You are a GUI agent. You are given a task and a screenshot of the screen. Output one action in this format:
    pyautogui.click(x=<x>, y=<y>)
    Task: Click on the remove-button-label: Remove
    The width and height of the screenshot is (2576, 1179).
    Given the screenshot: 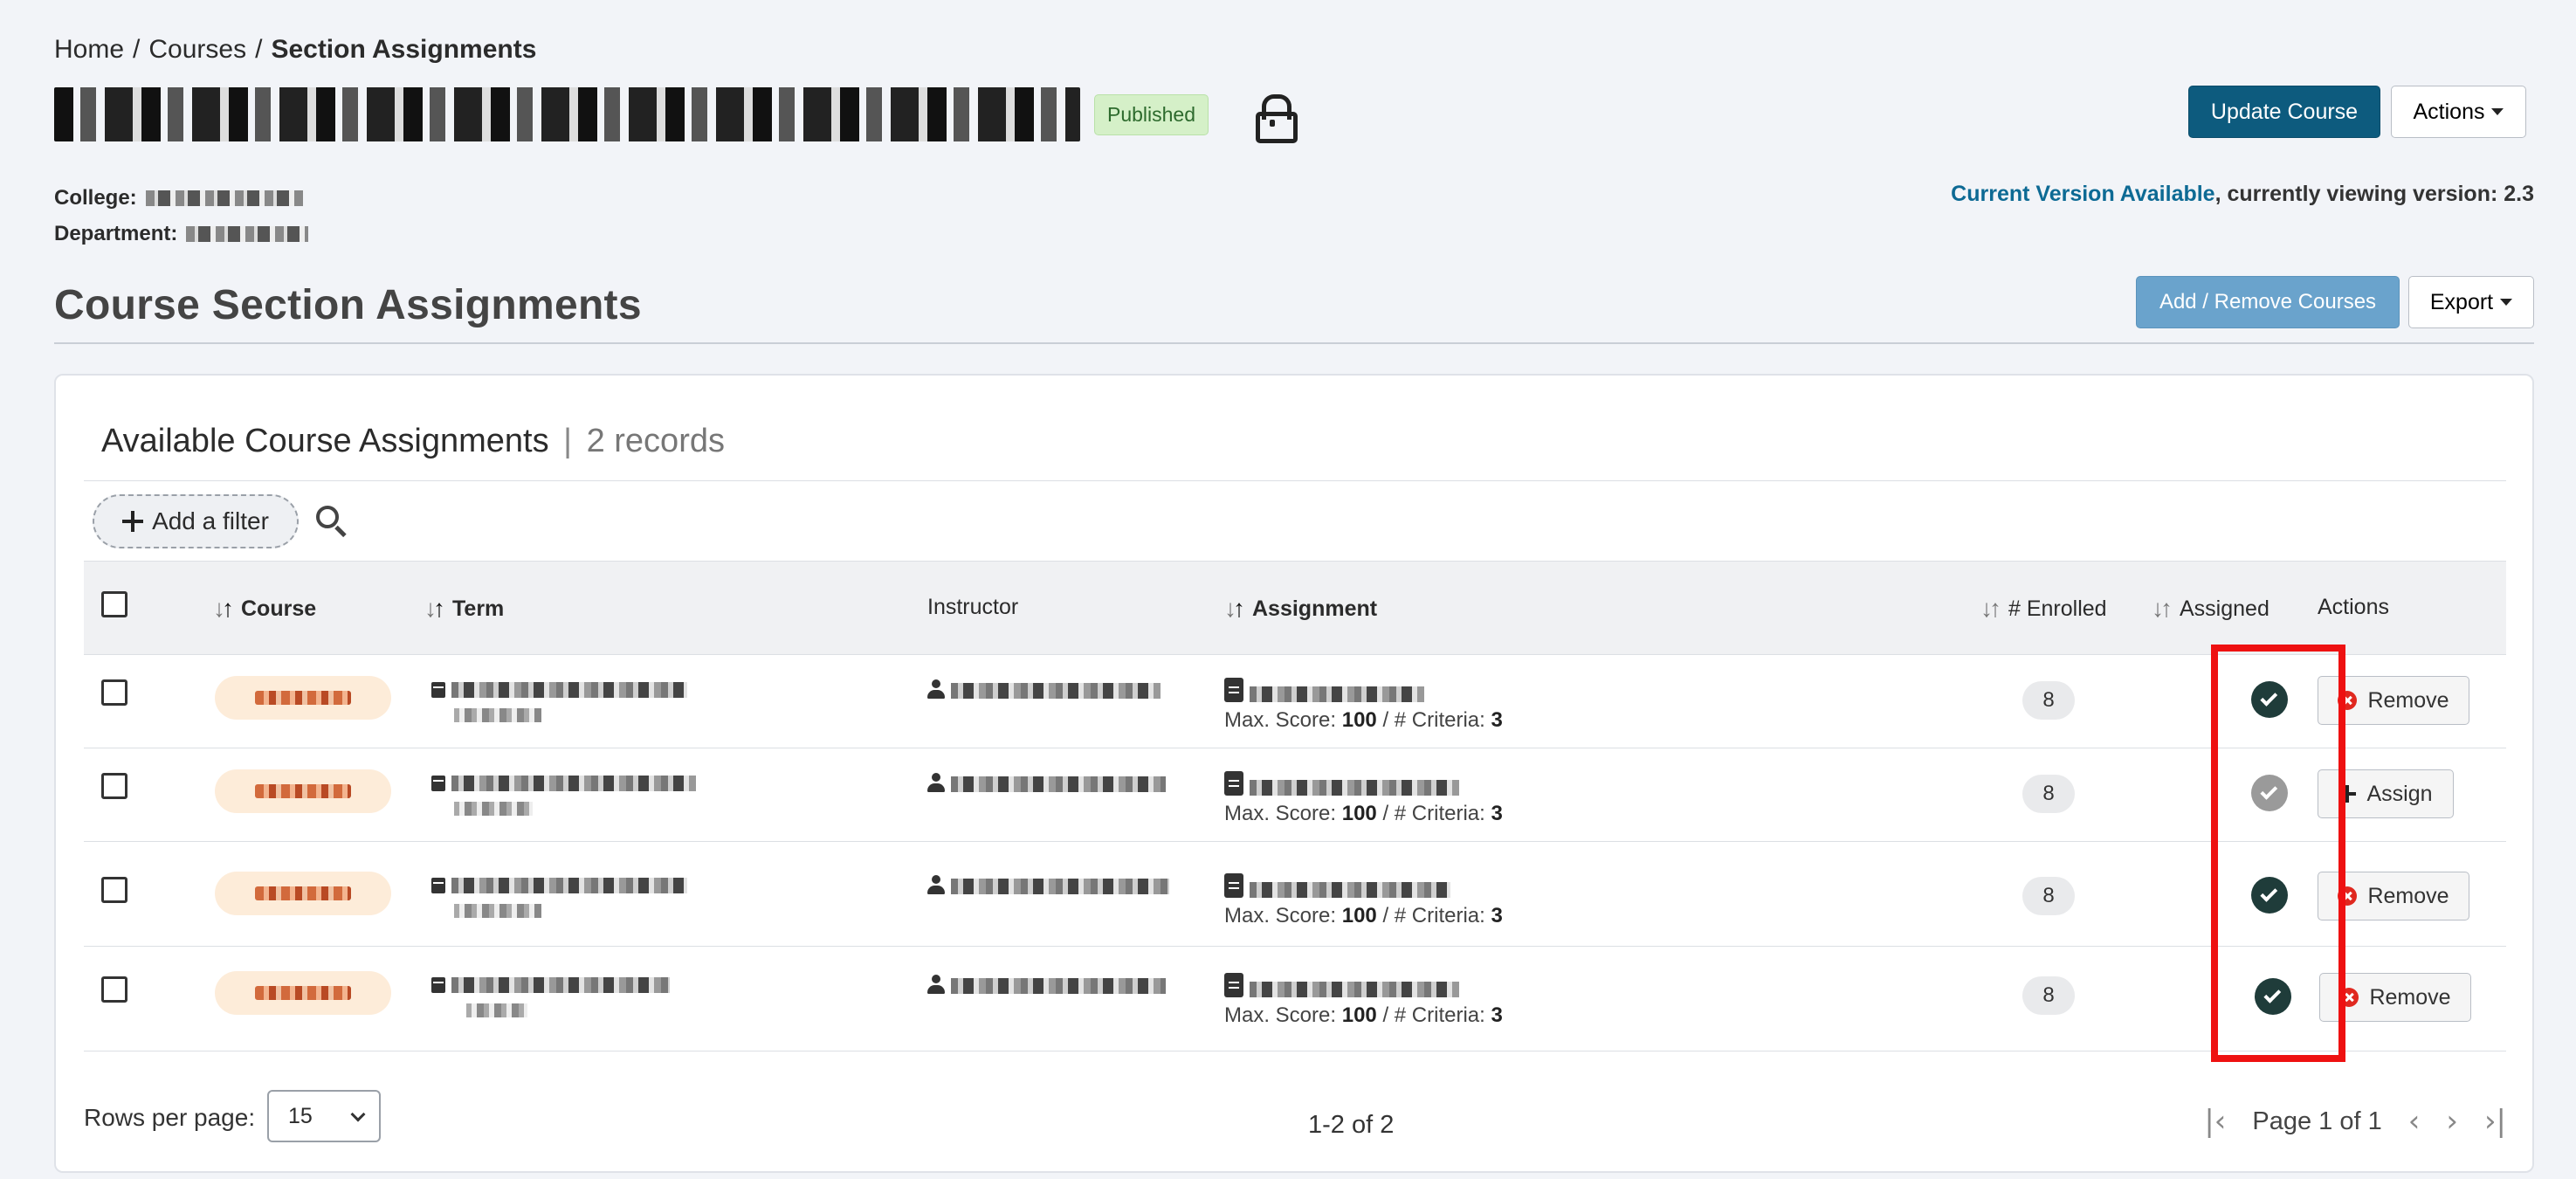 What is the action you would take?
    pyautogui.click(x=2410, y=997)
    